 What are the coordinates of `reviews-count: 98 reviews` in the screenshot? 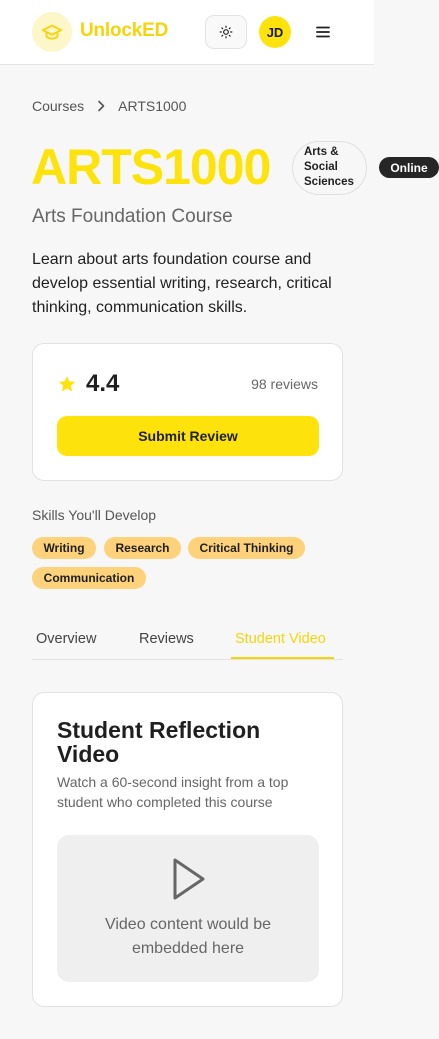 It's located at (284, 384).